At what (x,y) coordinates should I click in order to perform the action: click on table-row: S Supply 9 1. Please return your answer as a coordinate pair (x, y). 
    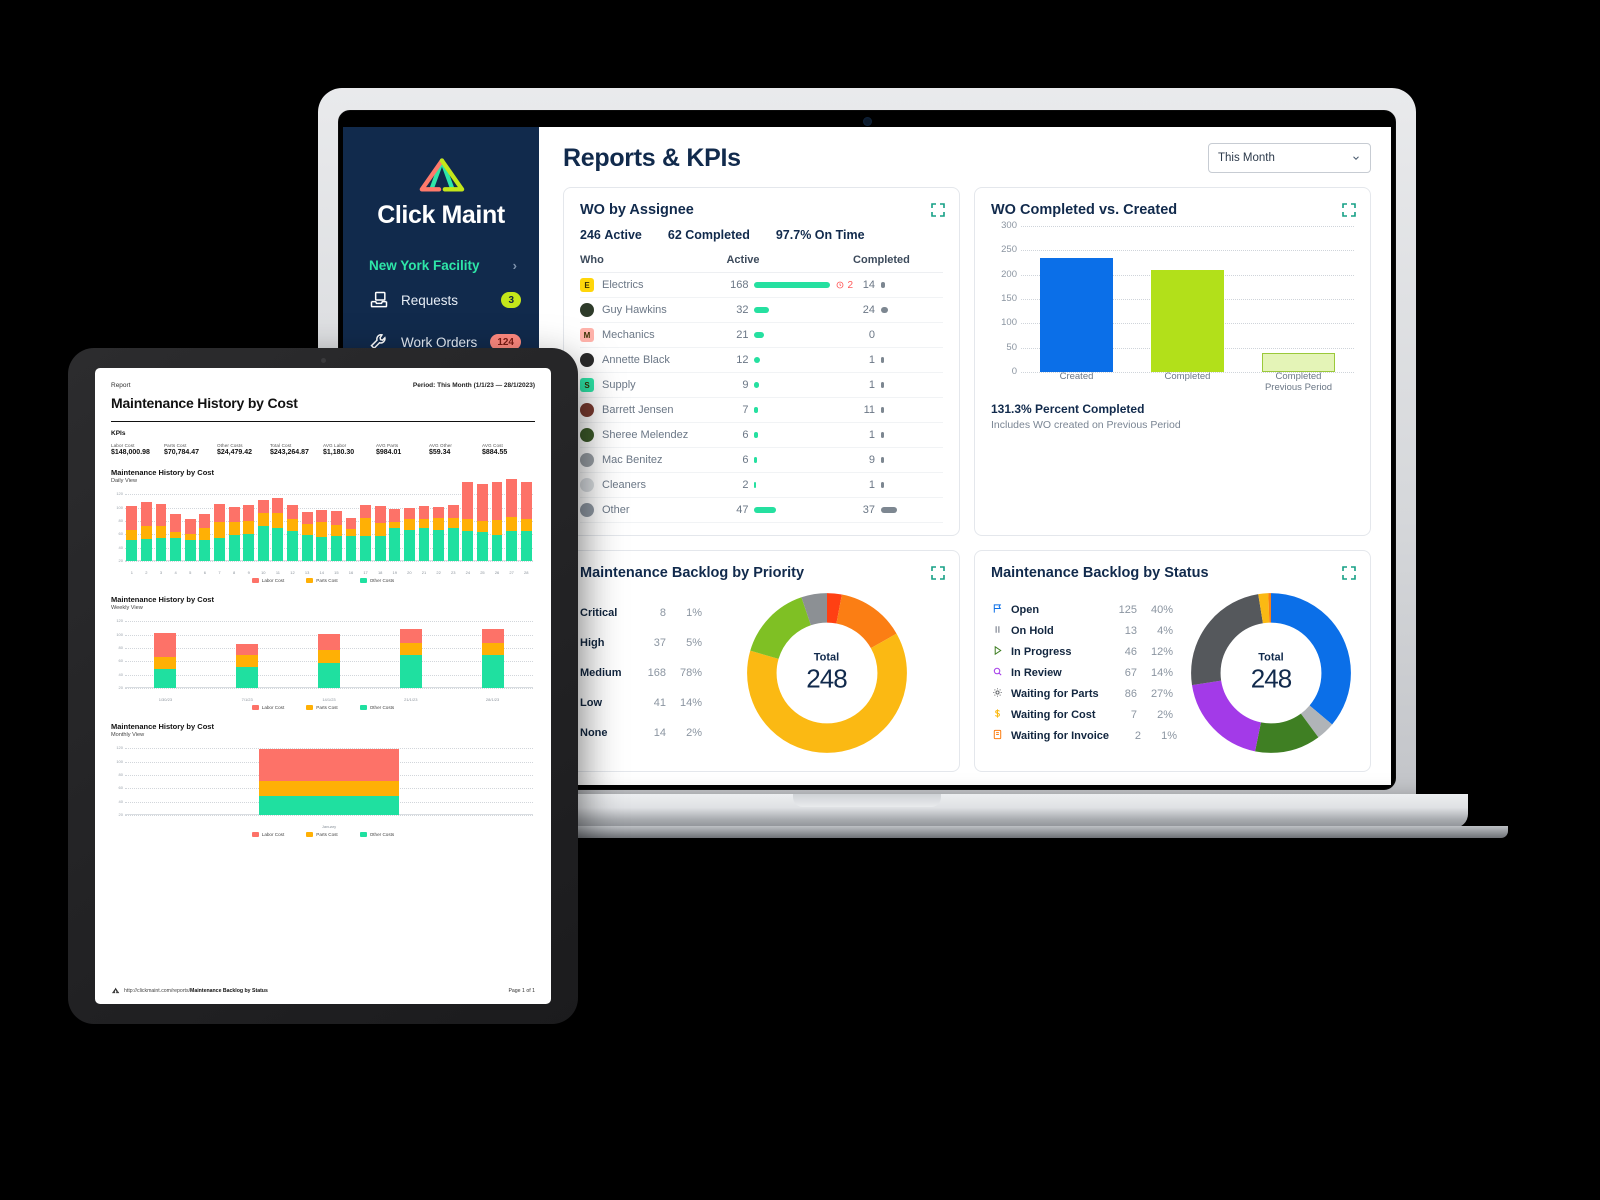
    Looking at the image, I should click on (761, 385).